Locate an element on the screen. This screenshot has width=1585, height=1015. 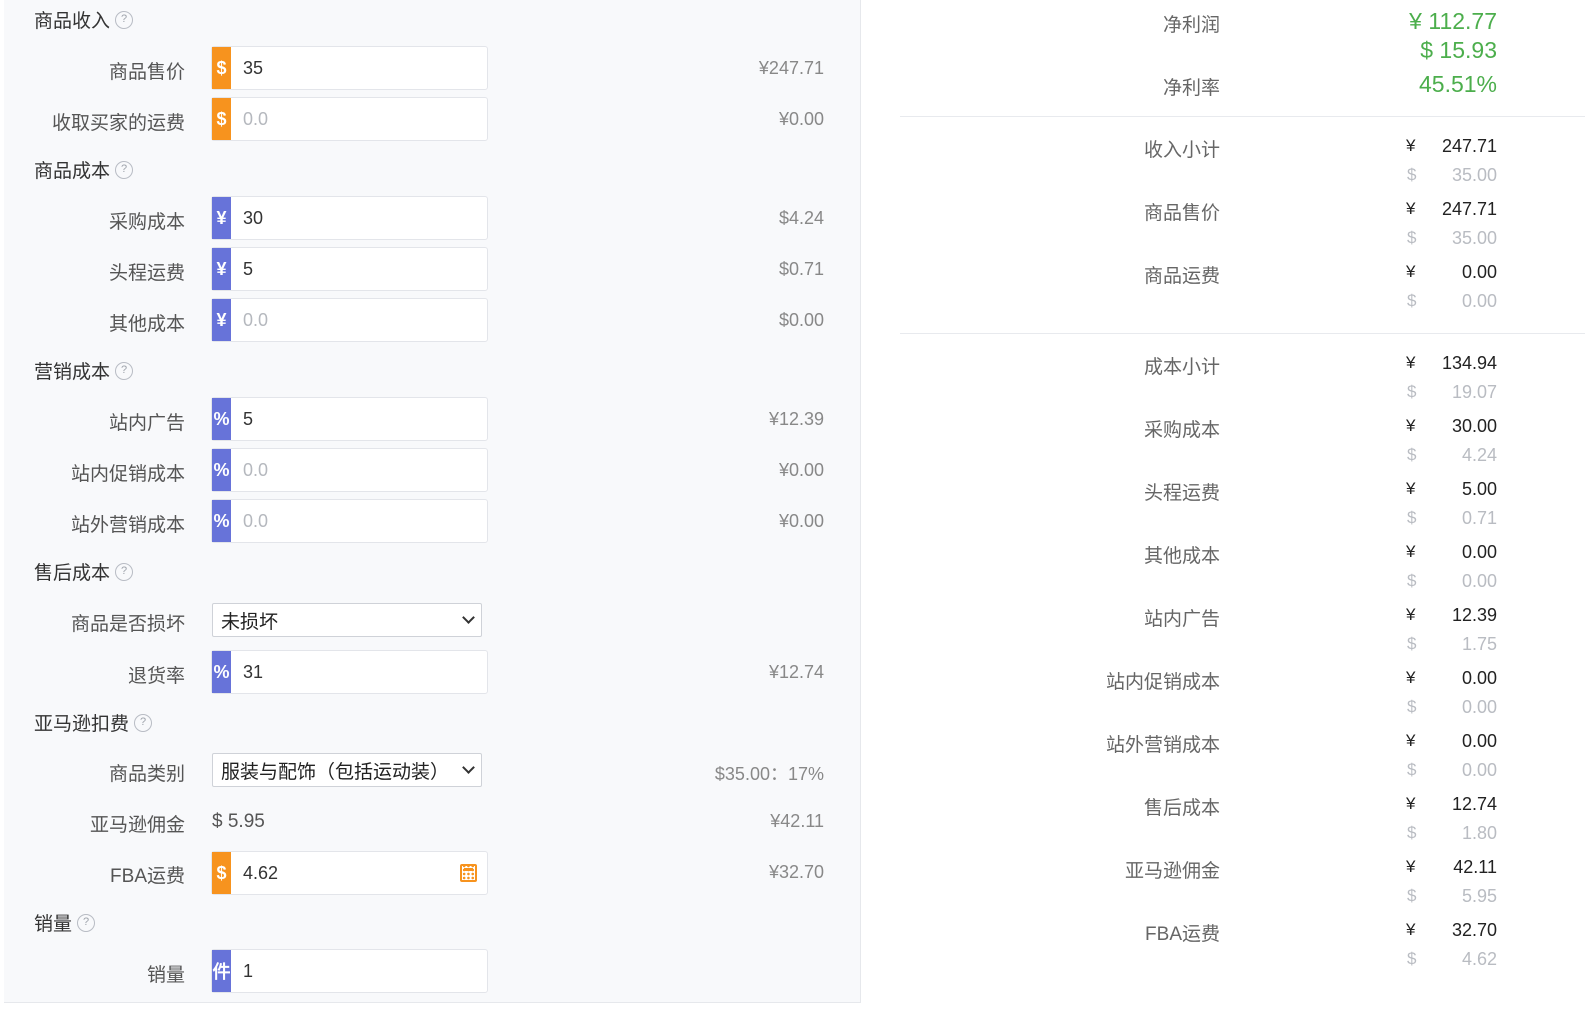
onsite-ads-field: % is located at coordinates (349, 419).